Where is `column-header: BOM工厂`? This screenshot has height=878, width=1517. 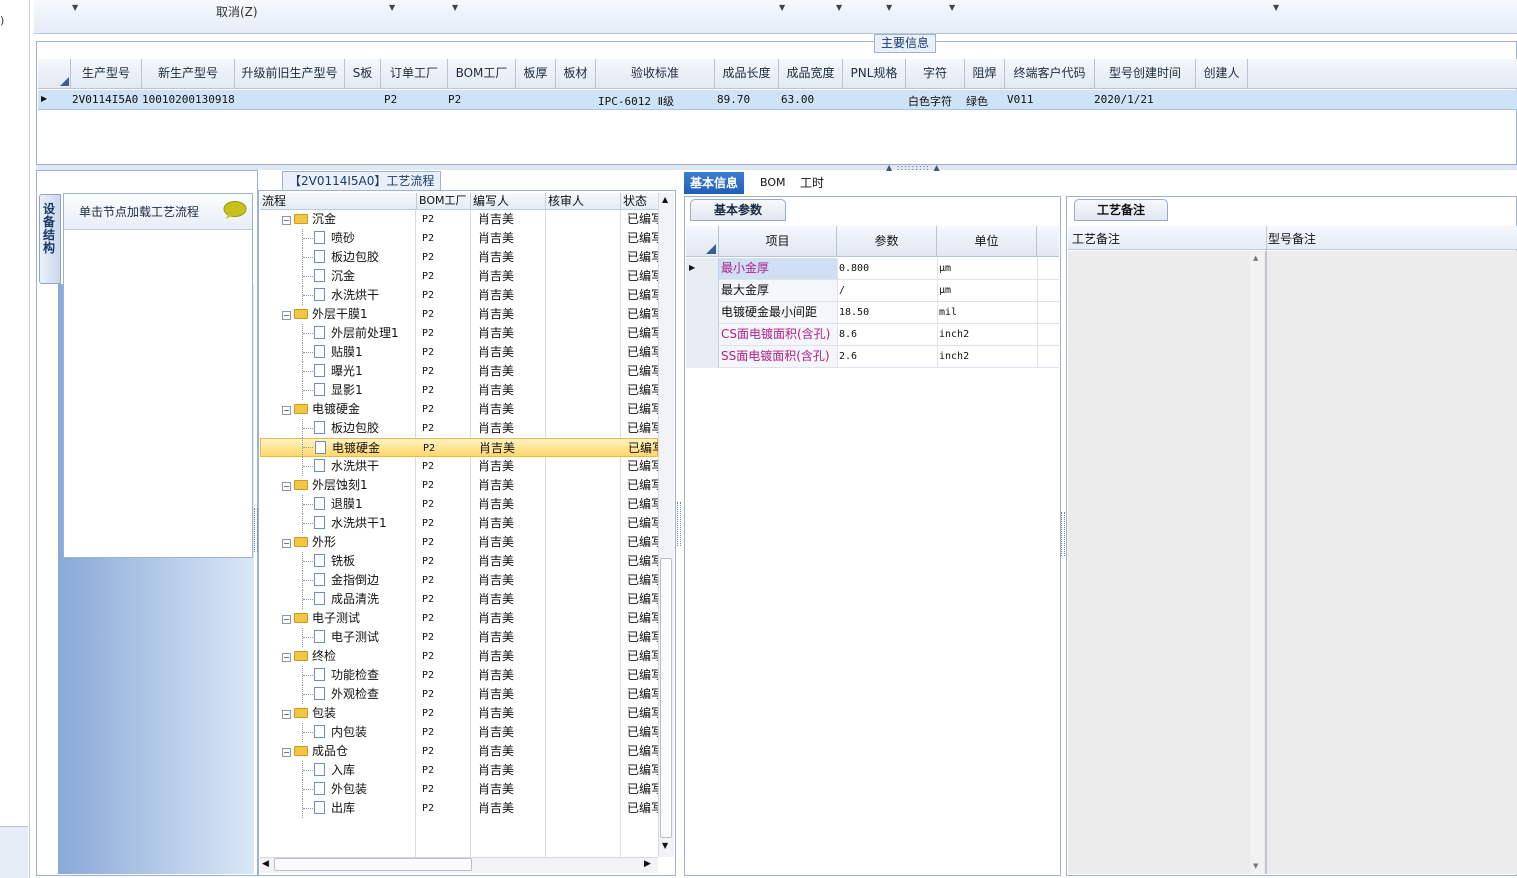 column-header: BOM工厂 is located at coordinates (444, 201).